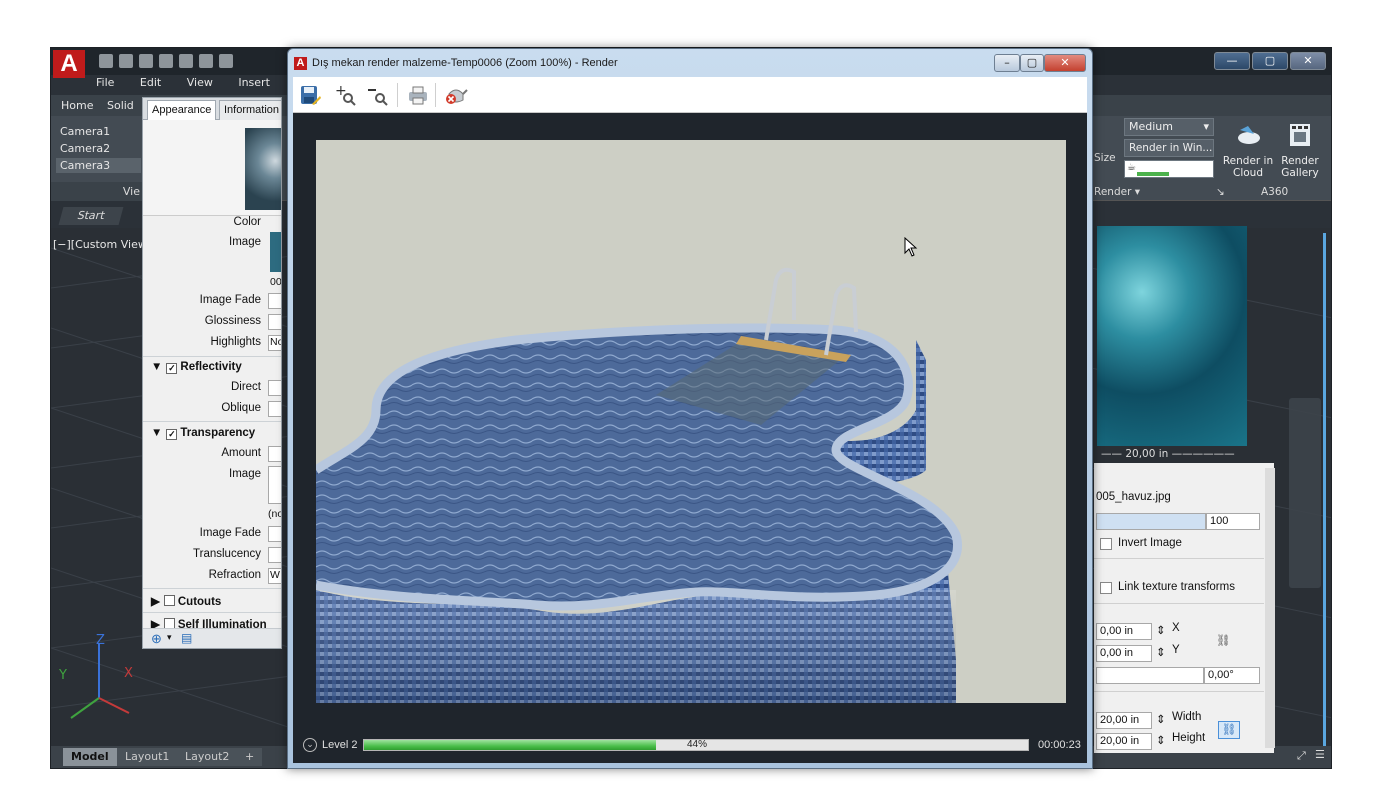 The width and height of the screenshot is (1385, 812). I want to click on tab-information: Information, so click(250, 110).